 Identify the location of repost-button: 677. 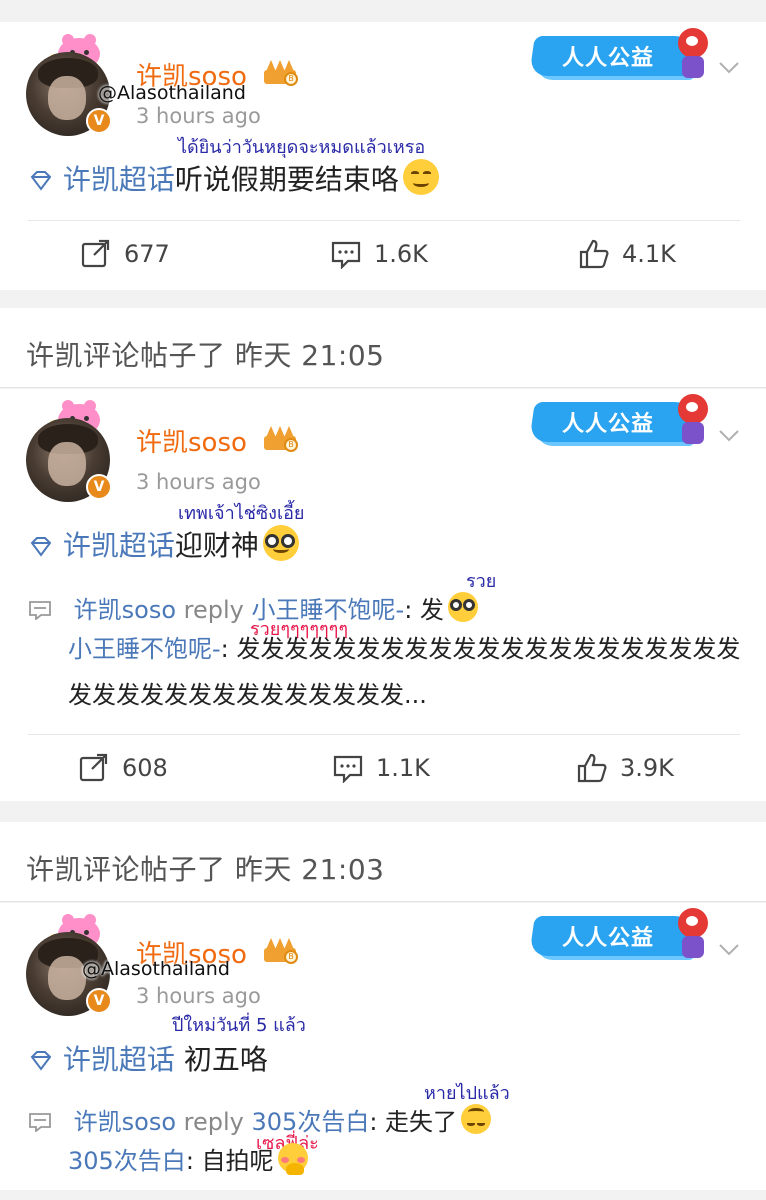
(125, 254).